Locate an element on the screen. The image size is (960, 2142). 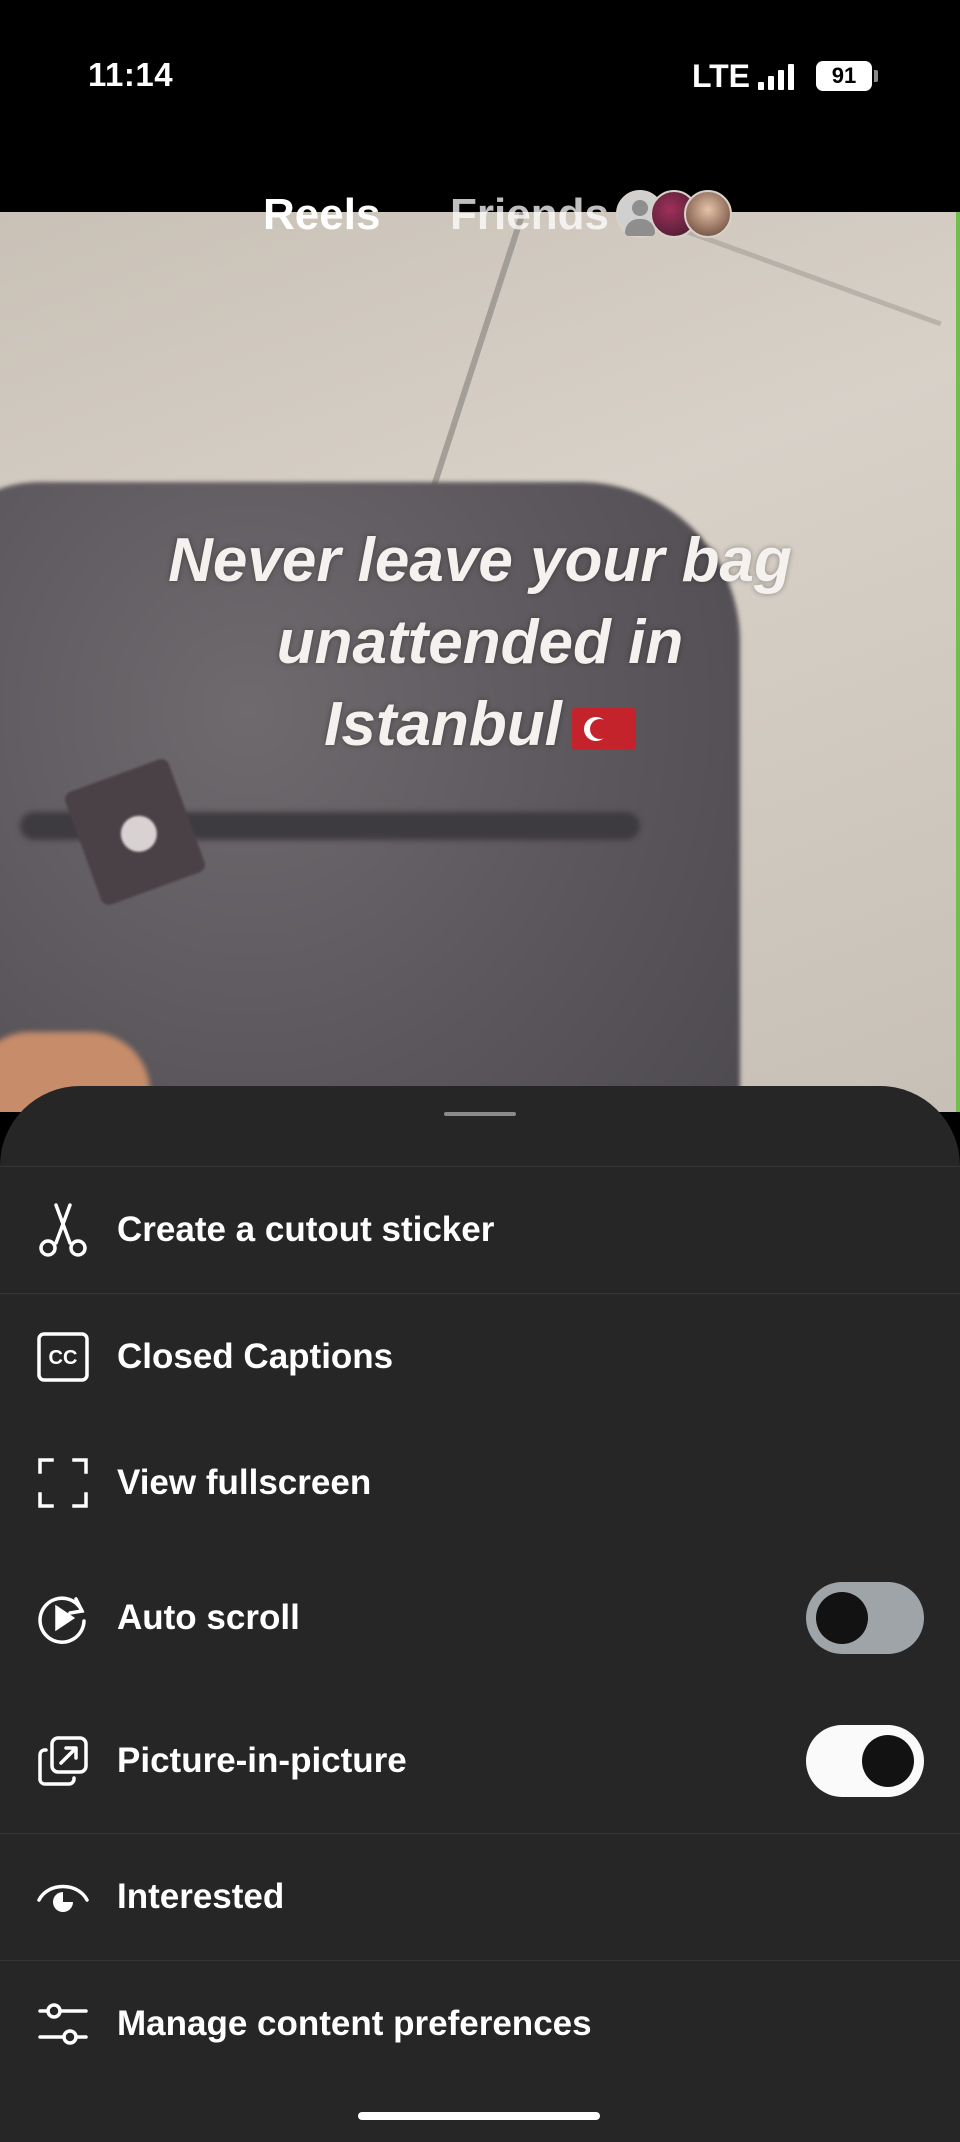
auto-scroll-toggle is located at coordinates (865, 1618).